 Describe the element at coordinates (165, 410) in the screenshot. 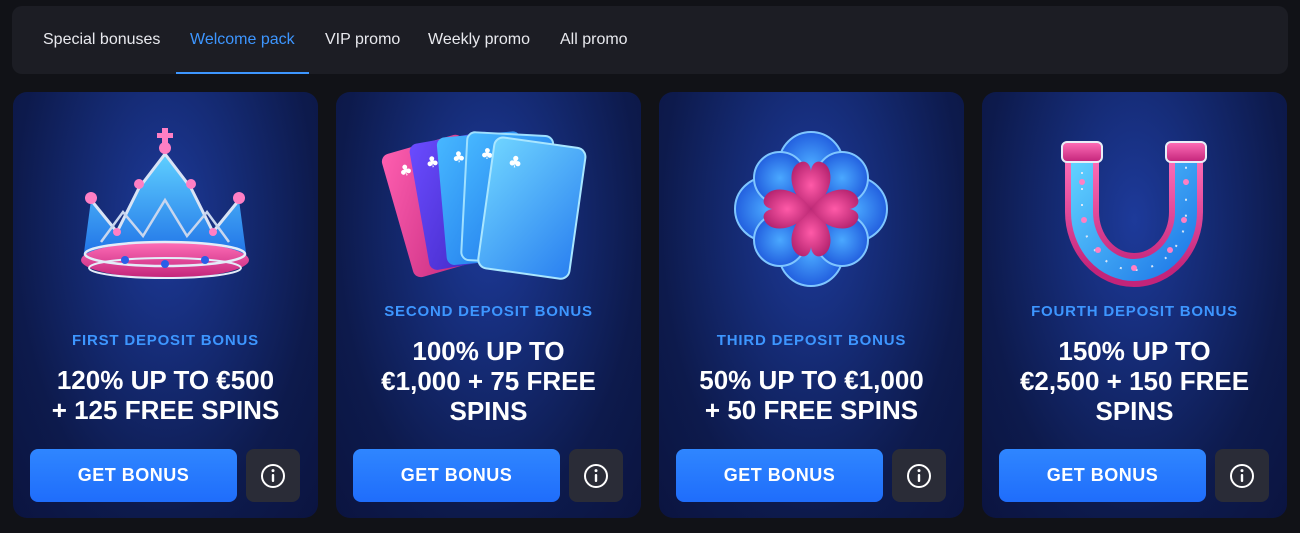

I see `card-title-line: + 125 FREE SPINS` at that location.